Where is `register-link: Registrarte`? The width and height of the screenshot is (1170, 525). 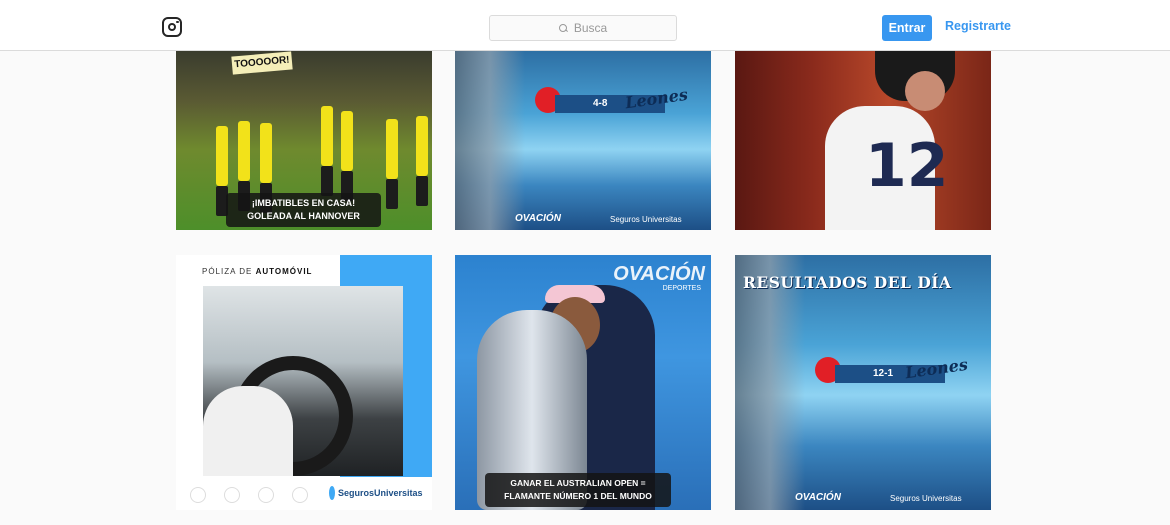 register-link: Registrarte is located at coordinates (978, 26).